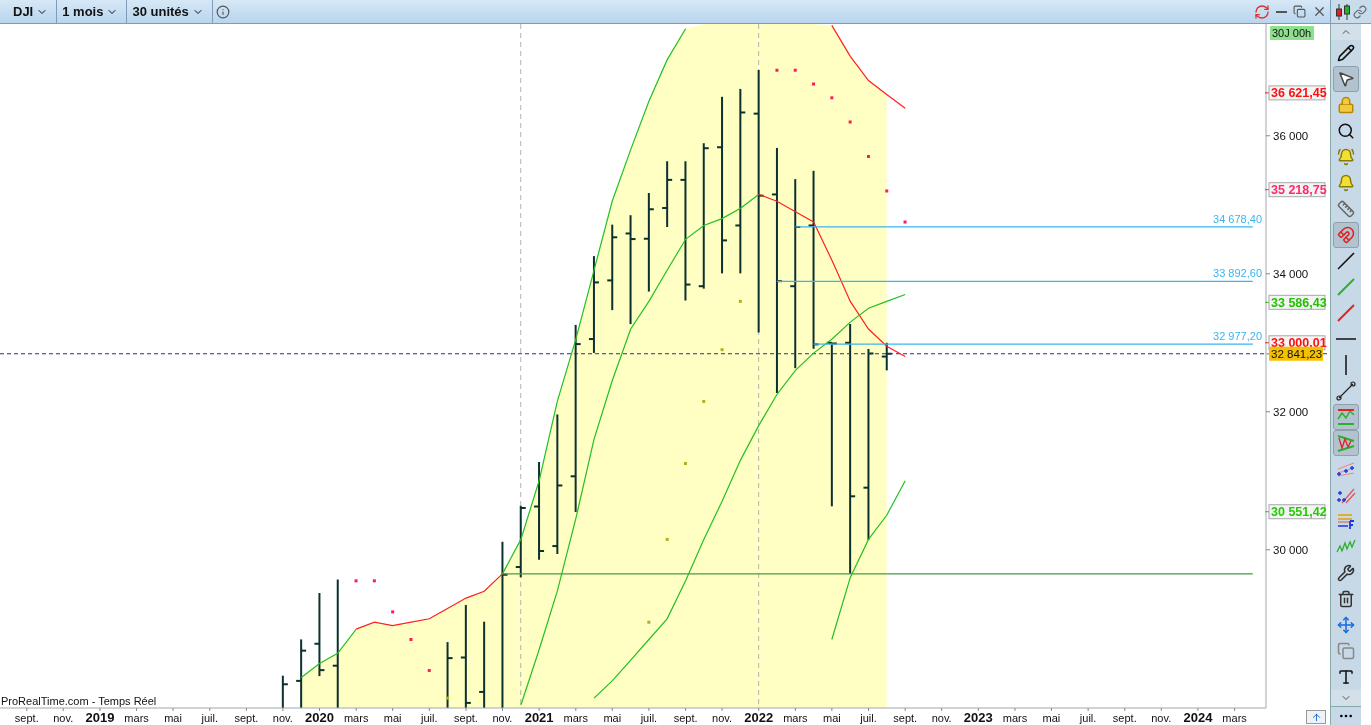 This screenshot has width=1371, height=725. What do you see at coordinates (759, 717) in the screenshot?
I see `axis-label: 2022` at bounding box center [759, 717].